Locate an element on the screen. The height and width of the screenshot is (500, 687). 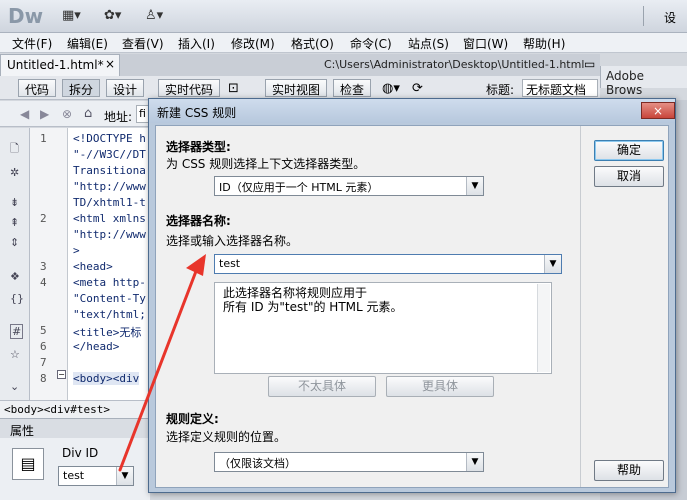
uncomment-icon: ☆ is located at coordinates (15, 354).